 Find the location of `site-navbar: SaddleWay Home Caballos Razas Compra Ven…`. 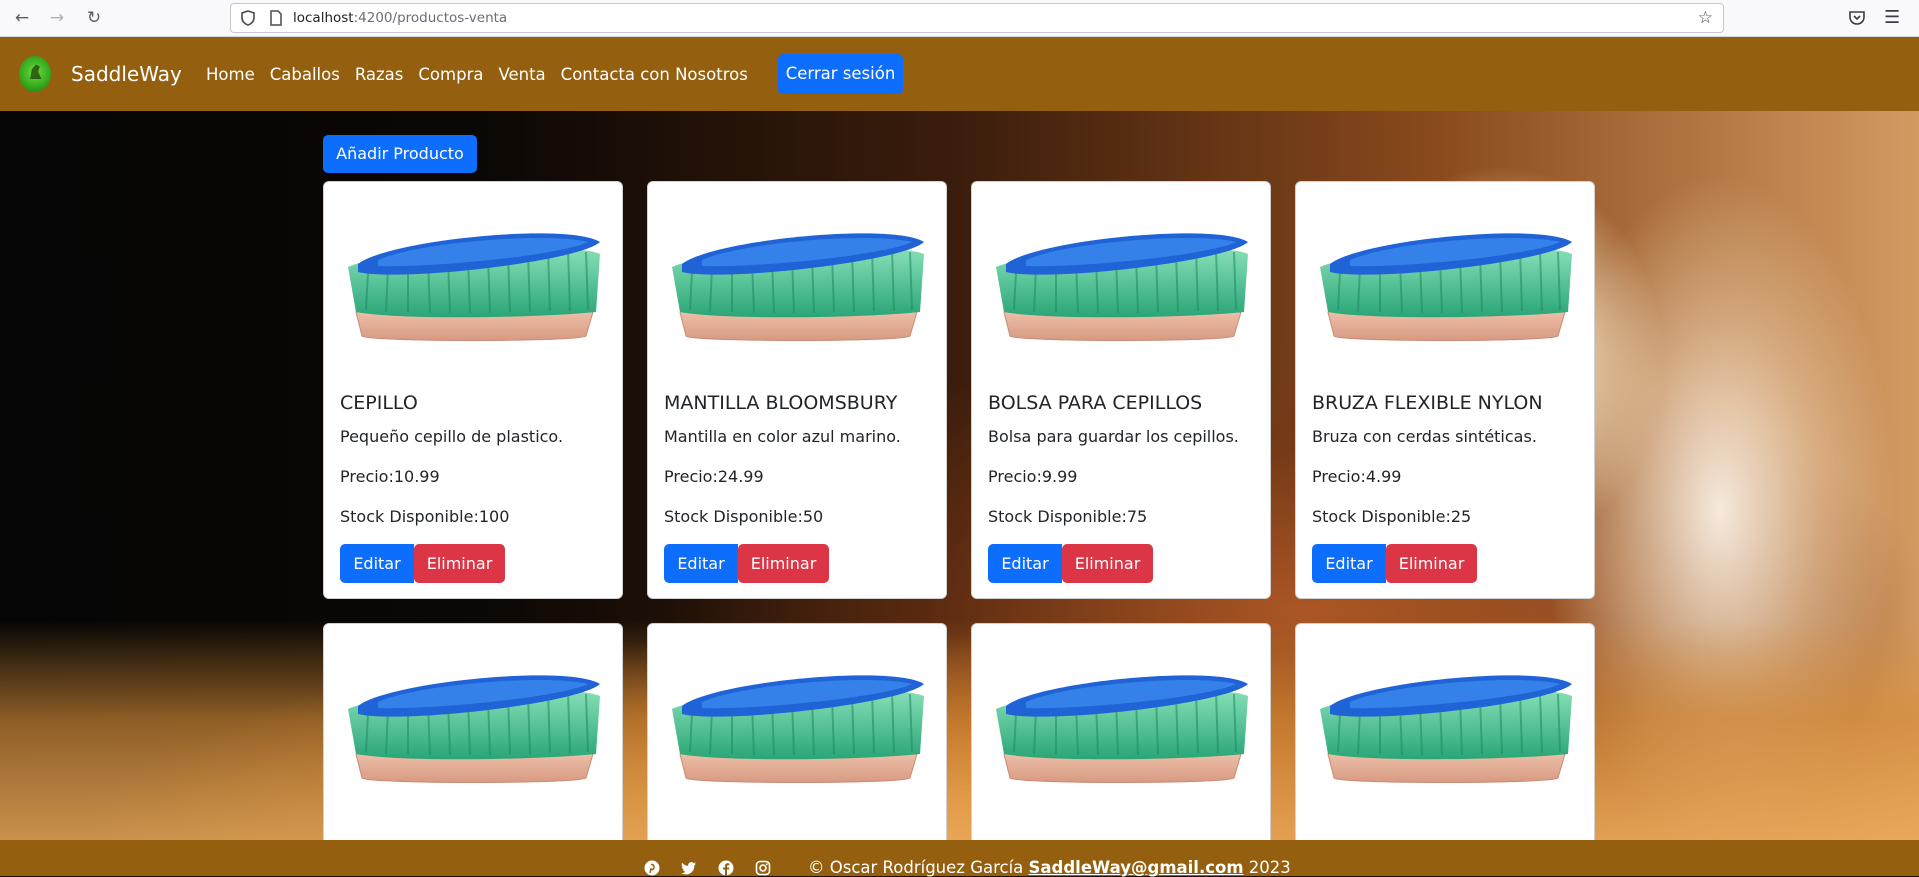

site-navbar: SaddleWay Home Caballos Razas Compra Ven… is located at coordinates (959, 74).